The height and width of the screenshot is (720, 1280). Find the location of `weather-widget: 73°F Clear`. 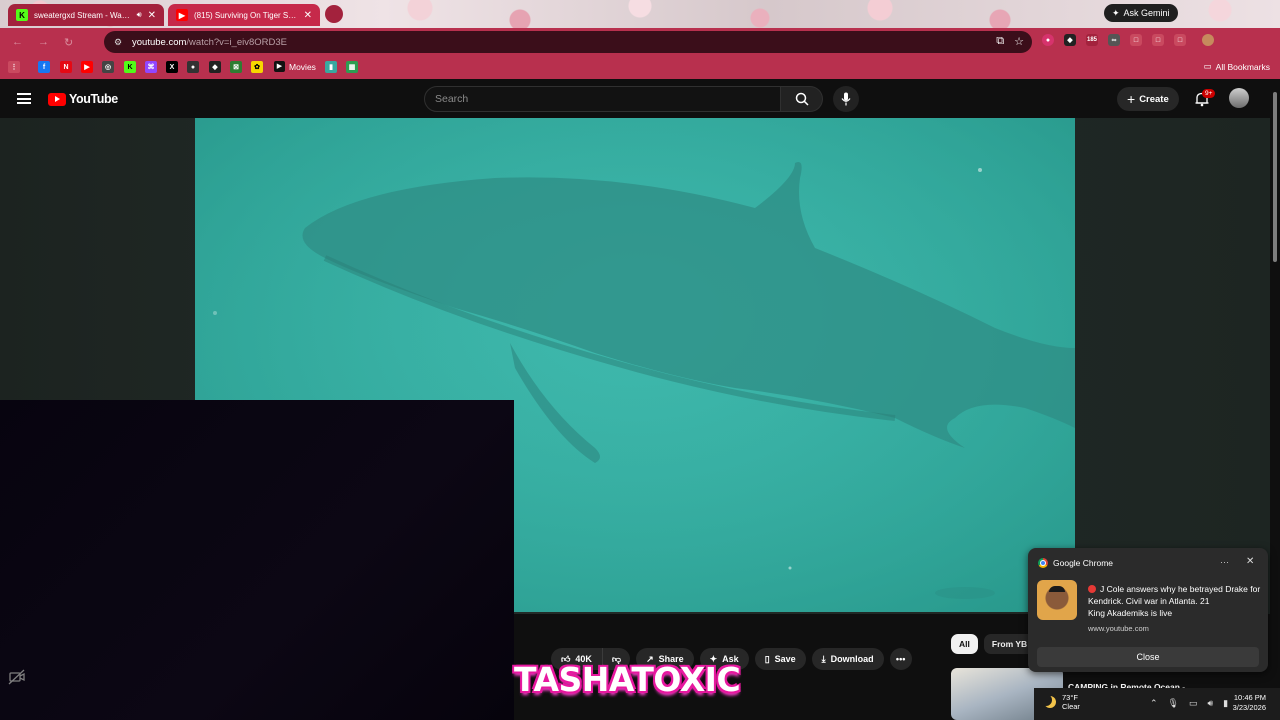

weather-widget: 73°F Clear is located at coordinates (1062, 702).